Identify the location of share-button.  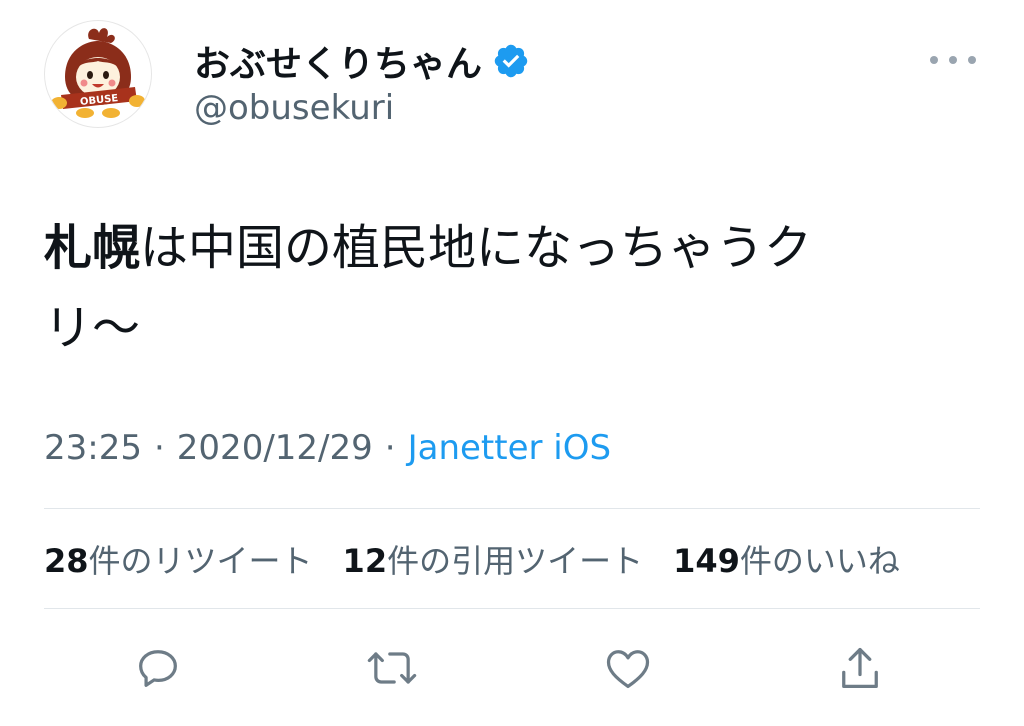
(860, 668).